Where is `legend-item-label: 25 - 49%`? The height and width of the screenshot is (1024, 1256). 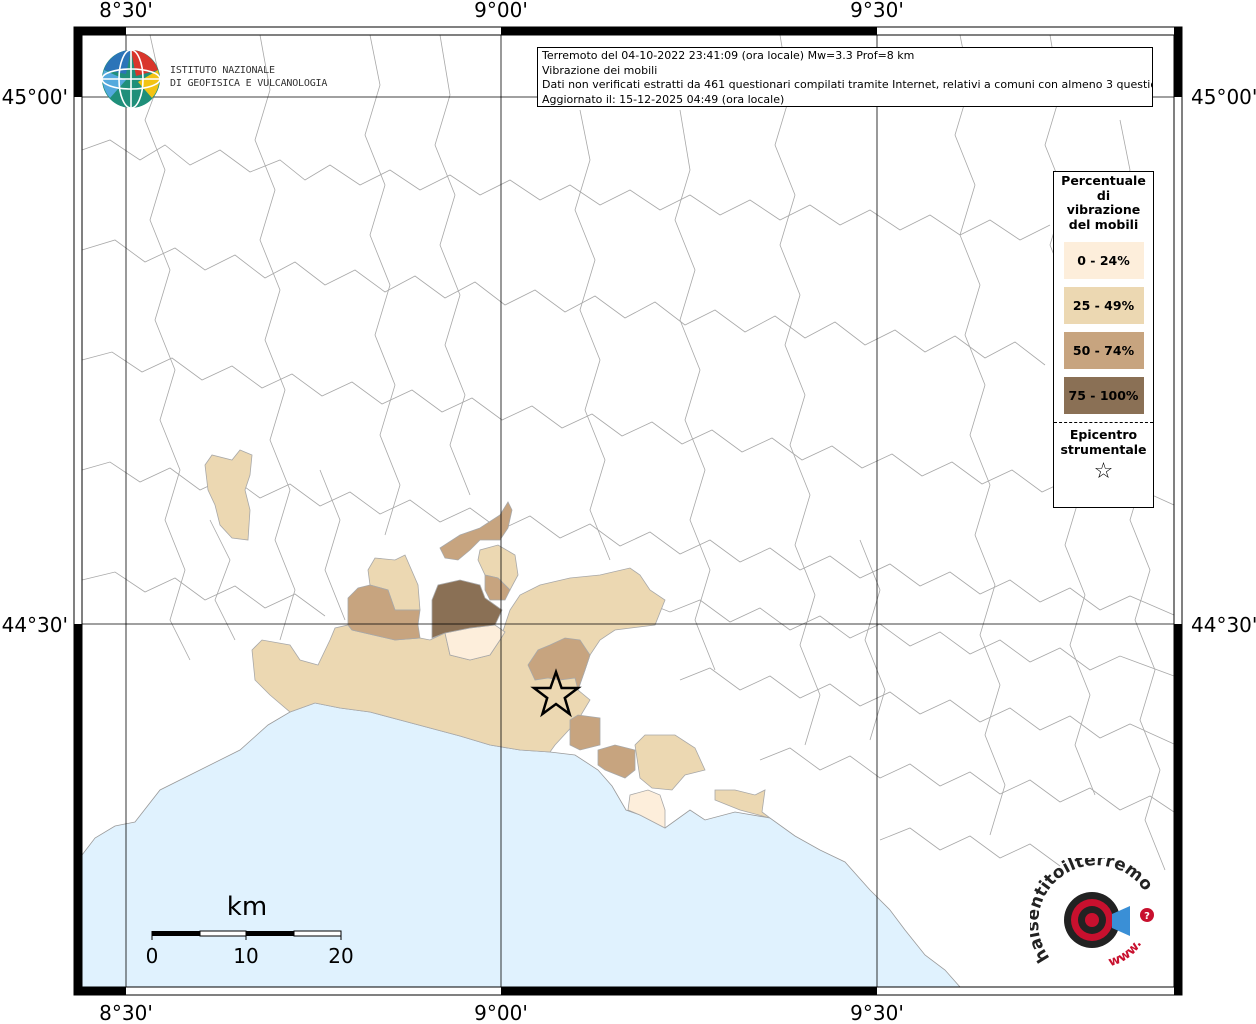
legend-item-label: 25 - 49% is located at coordinates (1103, 305).